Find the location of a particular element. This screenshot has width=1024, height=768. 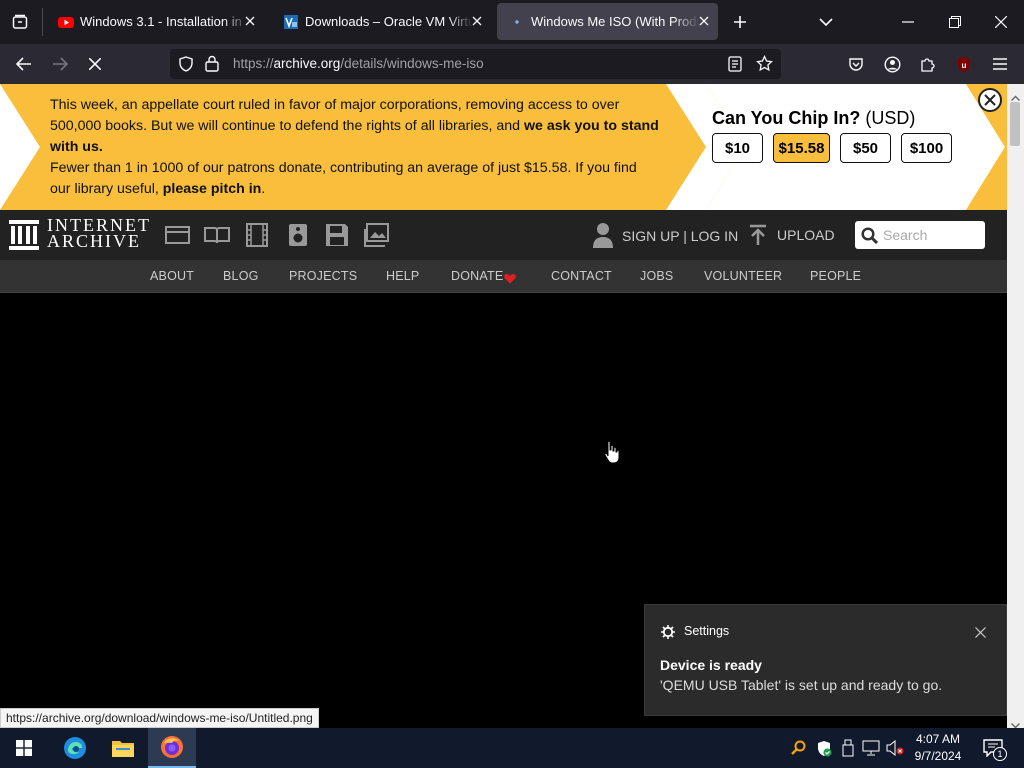

chip-in-title: Can You Chip In? (USD) is located at coordinates (813, 118).